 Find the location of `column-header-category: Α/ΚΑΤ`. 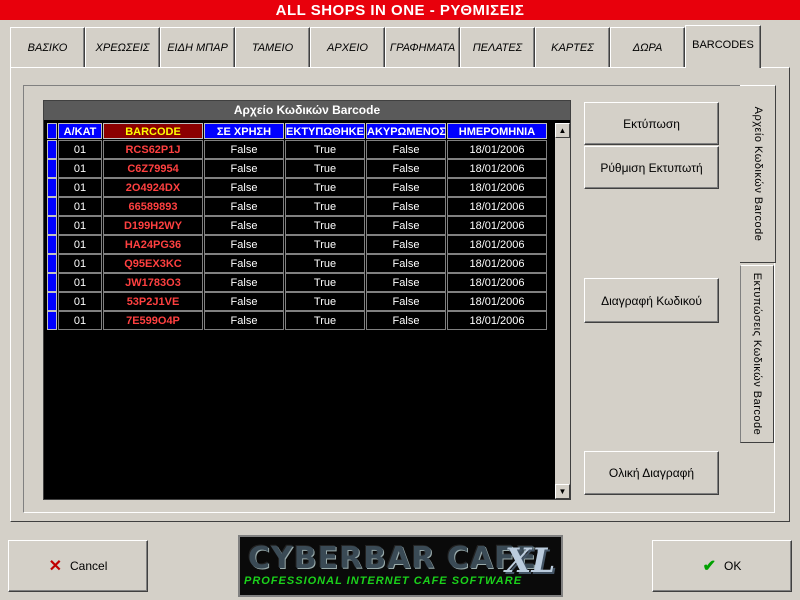

column-header-category: Α/ΚΑΤ is located at coordinates (80, 131).